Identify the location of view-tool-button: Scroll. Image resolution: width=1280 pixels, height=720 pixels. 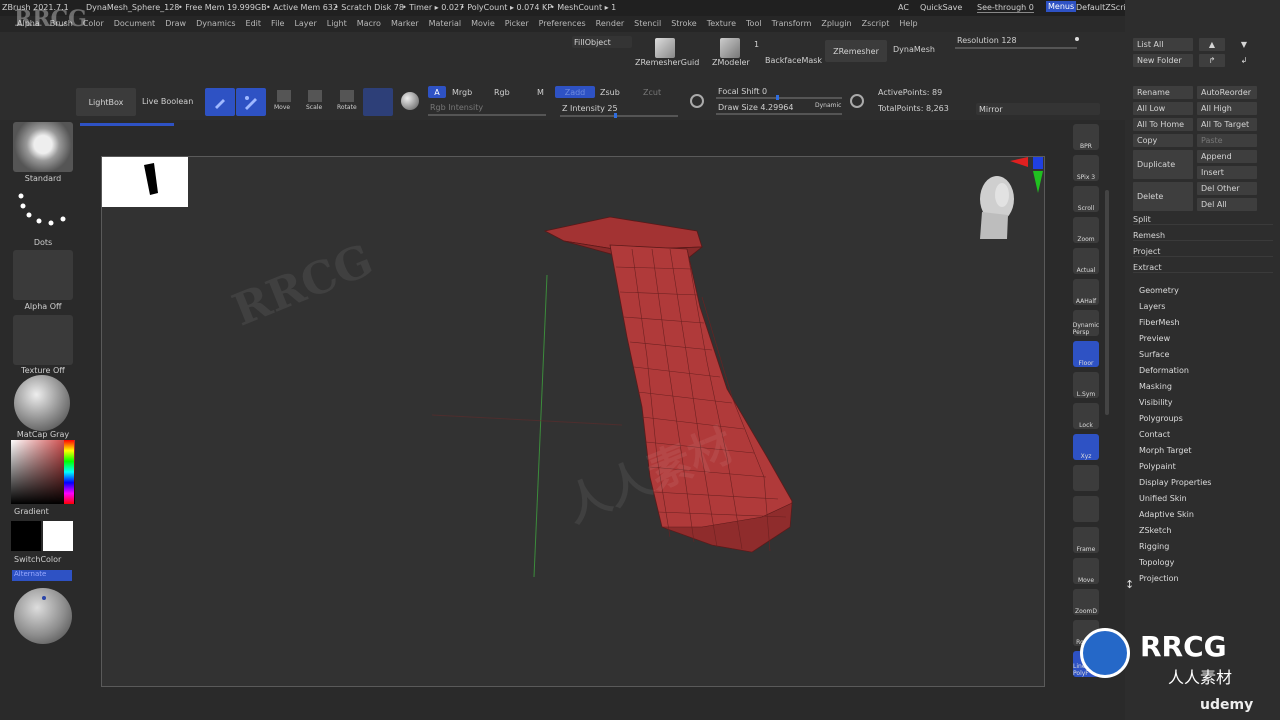
(1086, 199).